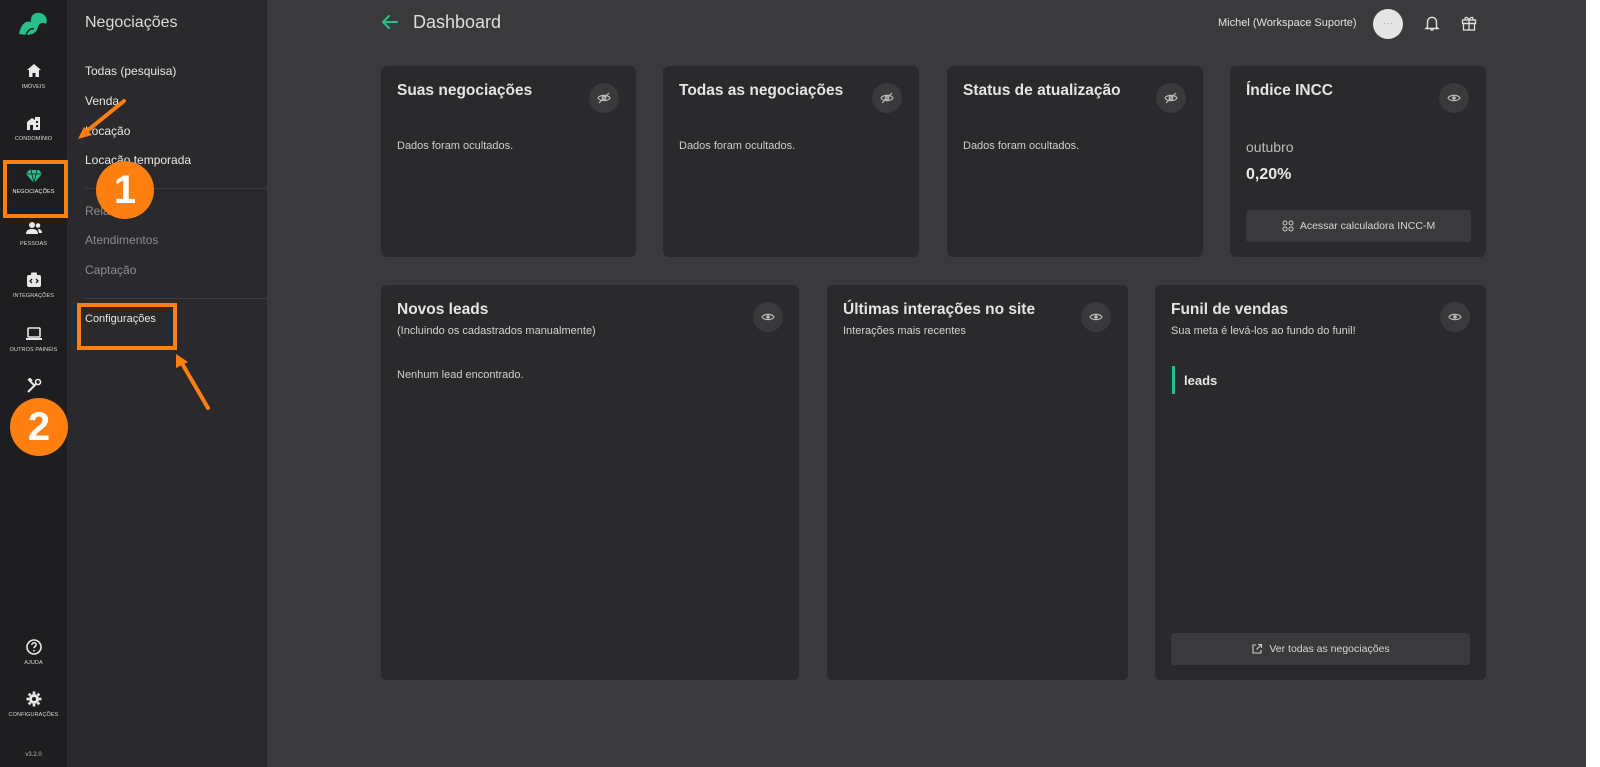 This screenshot has height=767, width=1600. Describe the element at coordinates (1173, 380) in the screenshot. I see `funnel-stage-bar` at that location.